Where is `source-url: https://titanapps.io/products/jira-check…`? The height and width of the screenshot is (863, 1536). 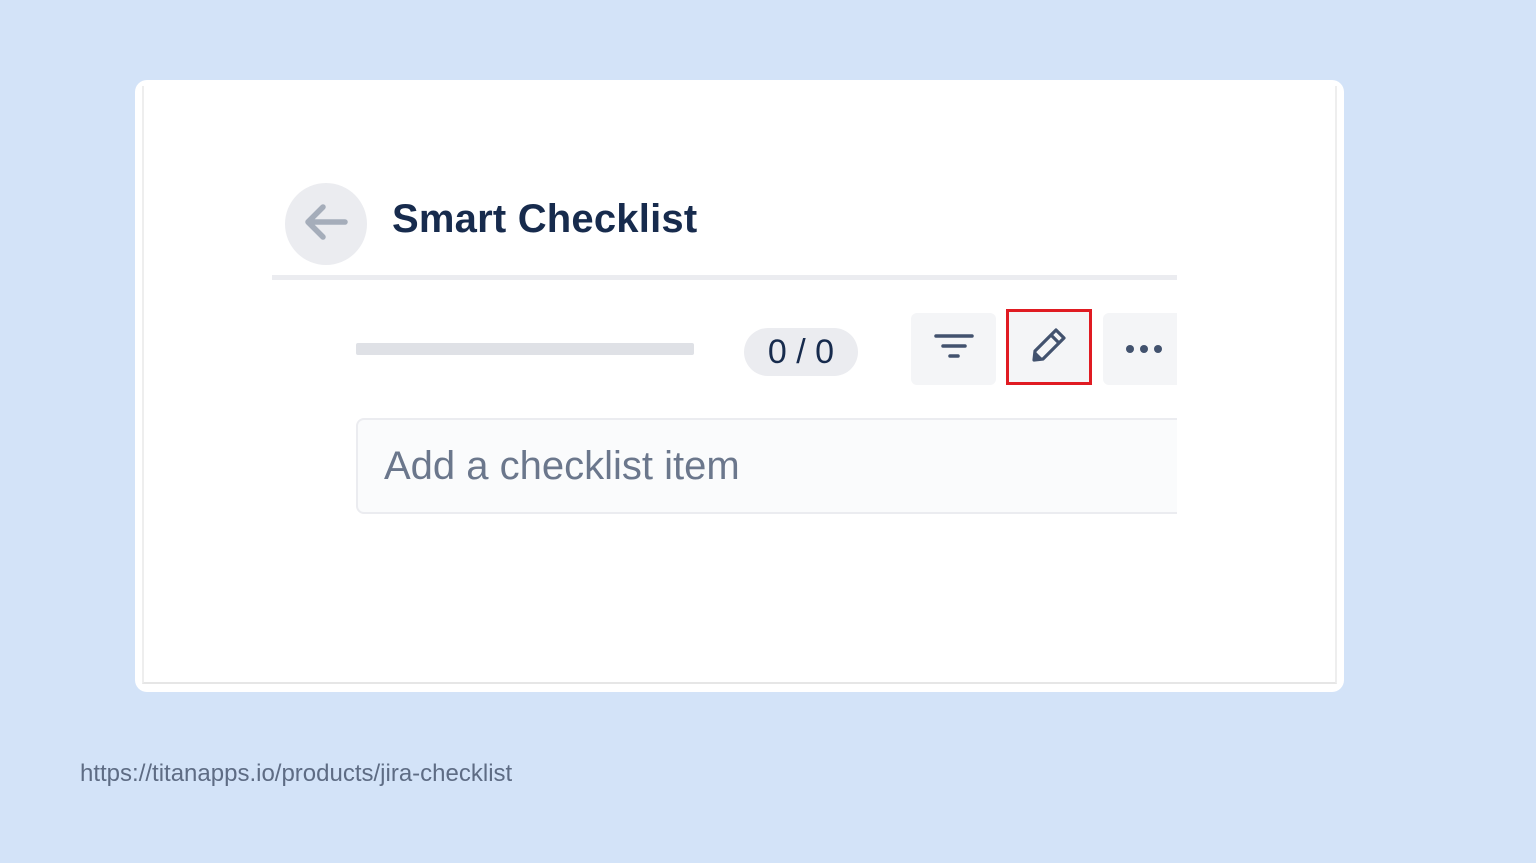 source-url: https://titanapps.io/products/jira-check… is located at coordinates (296, 774).